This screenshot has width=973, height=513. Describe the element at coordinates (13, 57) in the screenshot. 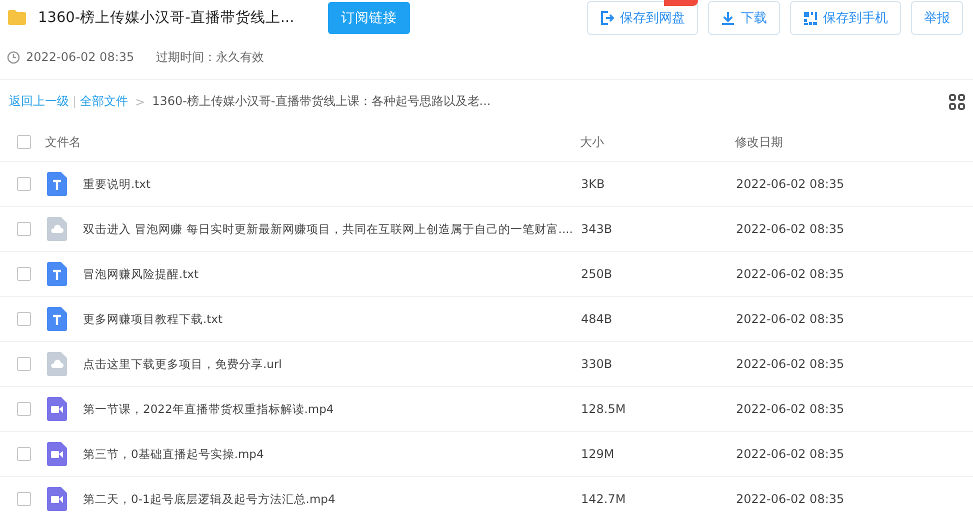

I see `clock-icon` at that location.